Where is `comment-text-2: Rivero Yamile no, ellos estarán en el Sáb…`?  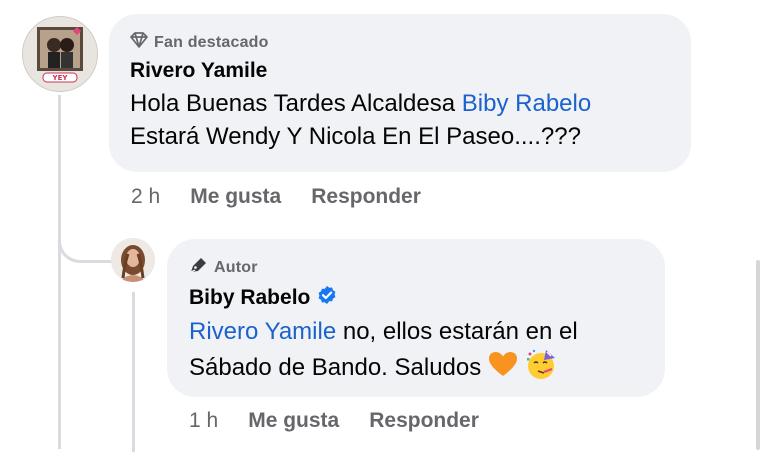
comment-text-2: Rivero Yamile no, ellos estarán en el Sáb… is located at coordinates (416, 352).